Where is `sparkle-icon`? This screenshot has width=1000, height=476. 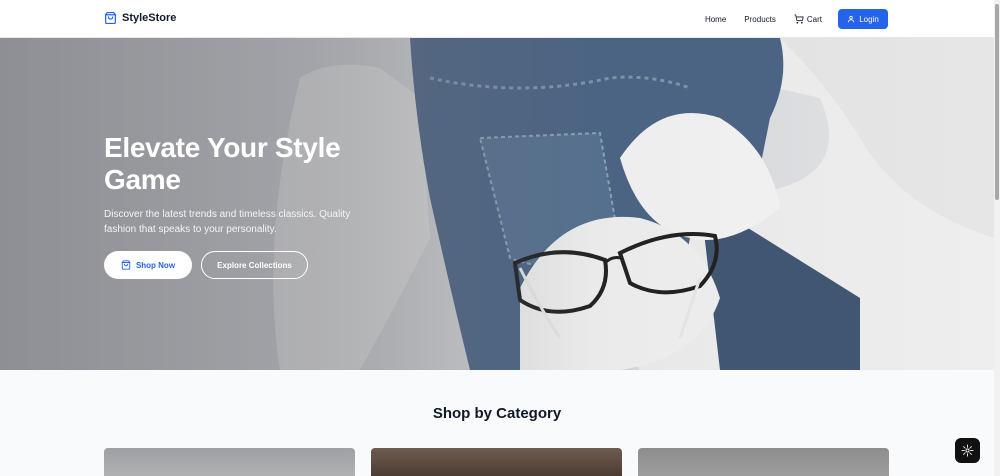
sparkle-icon is located at coordinates (967, 450).